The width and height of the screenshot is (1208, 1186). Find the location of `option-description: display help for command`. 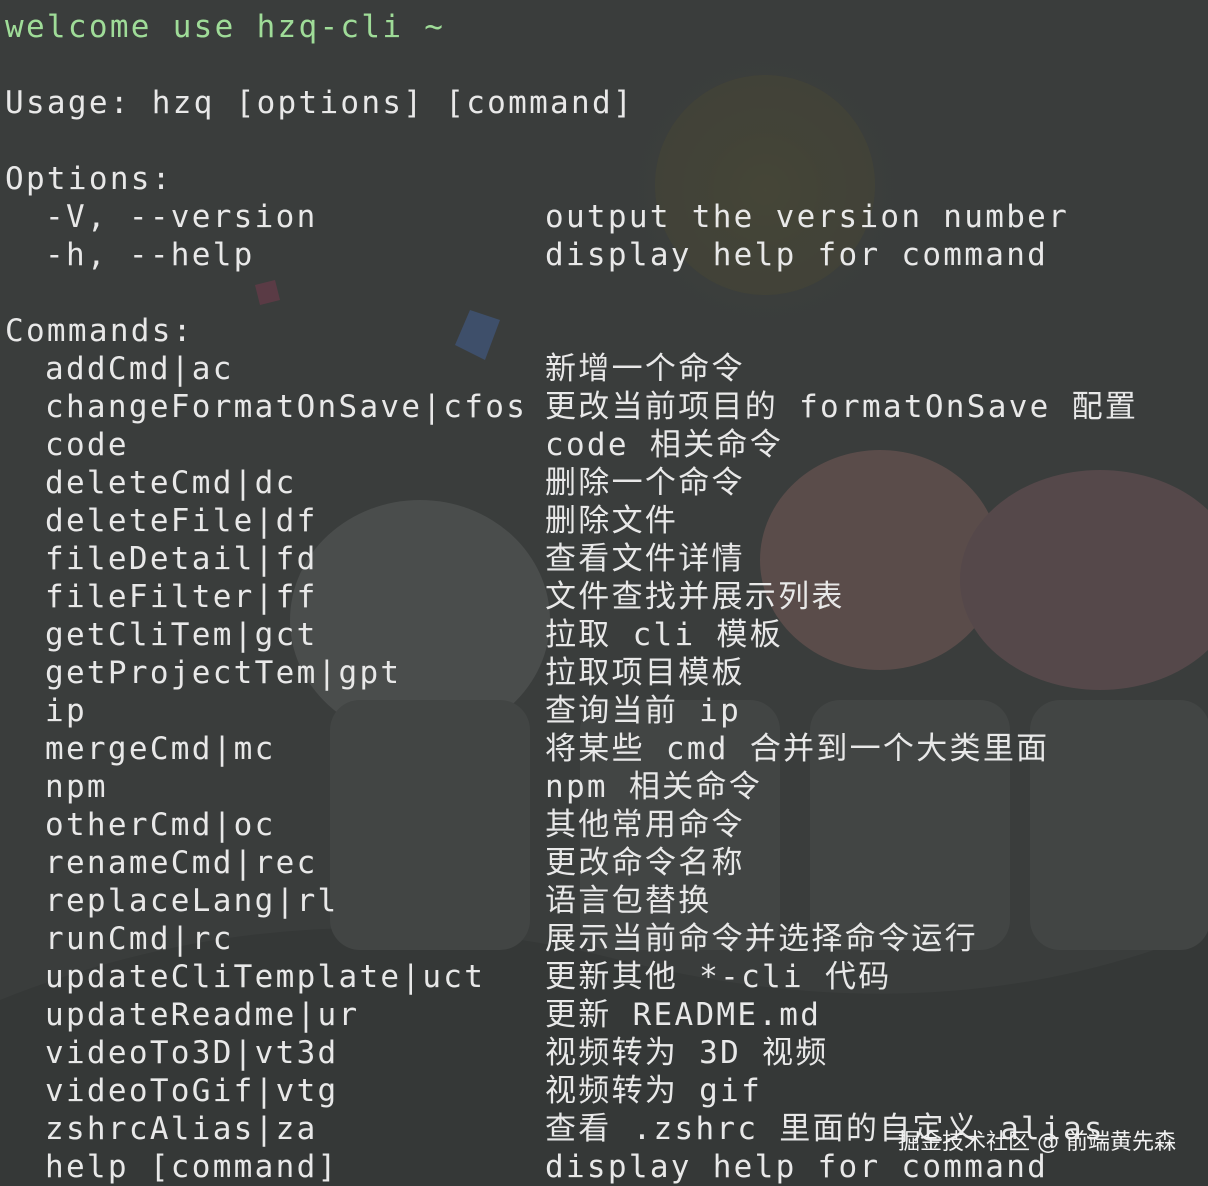

option-description: display help for command is located at coordinates (797, 255).